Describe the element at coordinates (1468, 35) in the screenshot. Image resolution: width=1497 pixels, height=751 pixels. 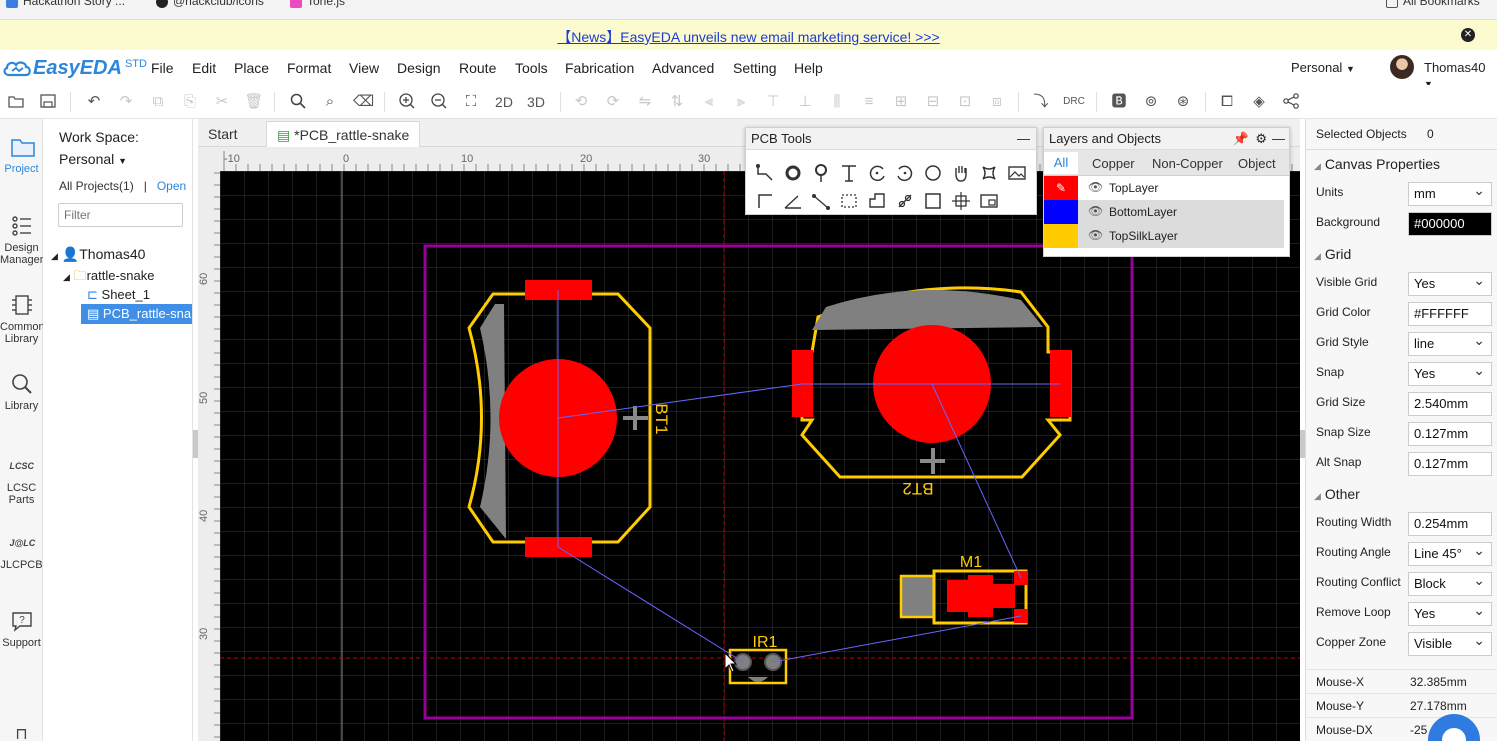
I see `close-icon: ✕` at that location.